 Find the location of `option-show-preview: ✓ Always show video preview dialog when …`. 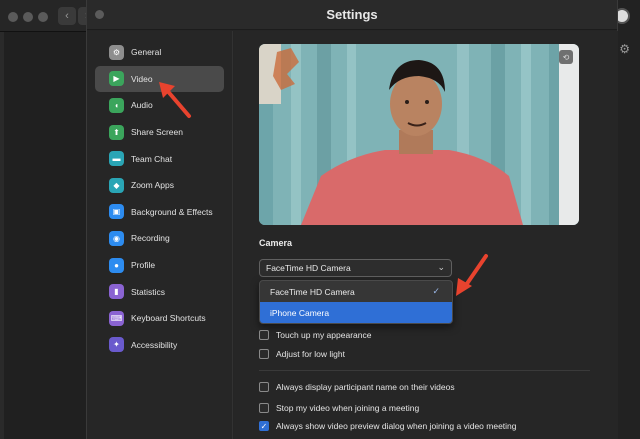

option-show-preview: ✓ Always show video preview dialog when … is located at coordinates (388, 426).